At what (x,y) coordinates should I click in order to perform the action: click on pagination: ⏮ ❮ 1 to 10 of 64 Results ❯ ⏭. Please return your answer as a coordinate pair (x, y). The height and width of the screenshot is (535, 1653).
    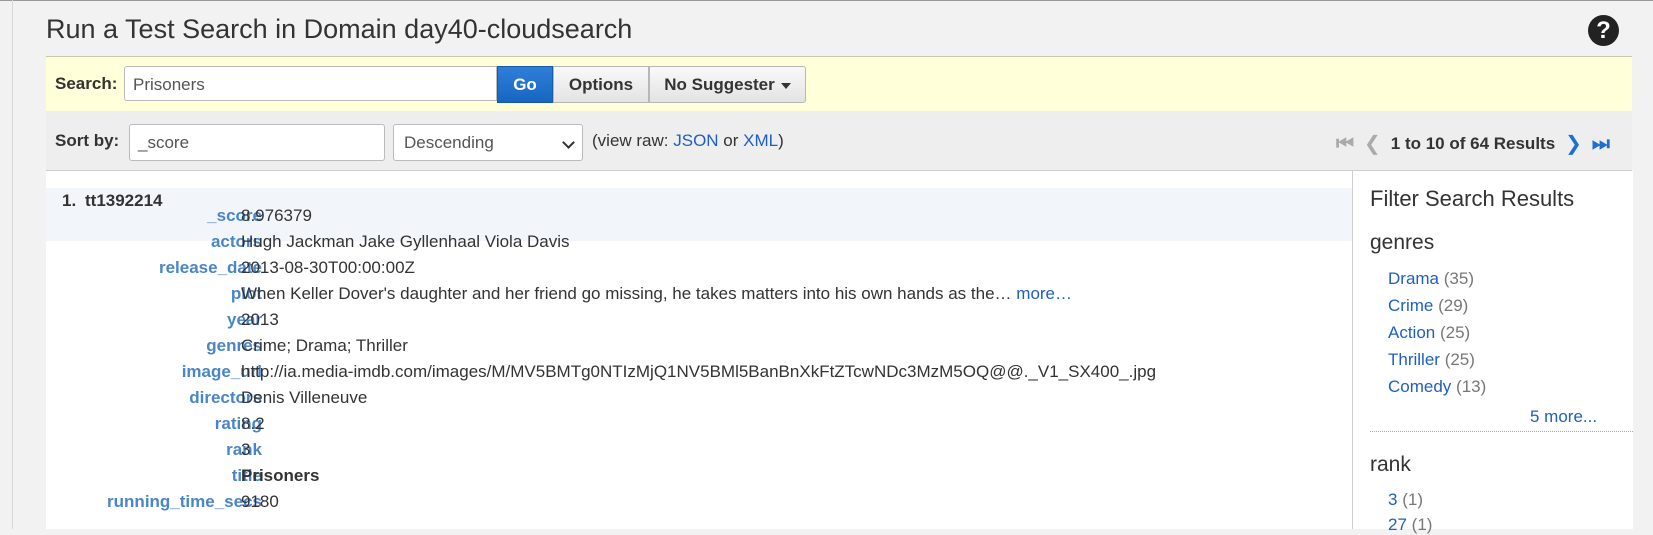
    Looking at the image, I should click on (1473, 143).